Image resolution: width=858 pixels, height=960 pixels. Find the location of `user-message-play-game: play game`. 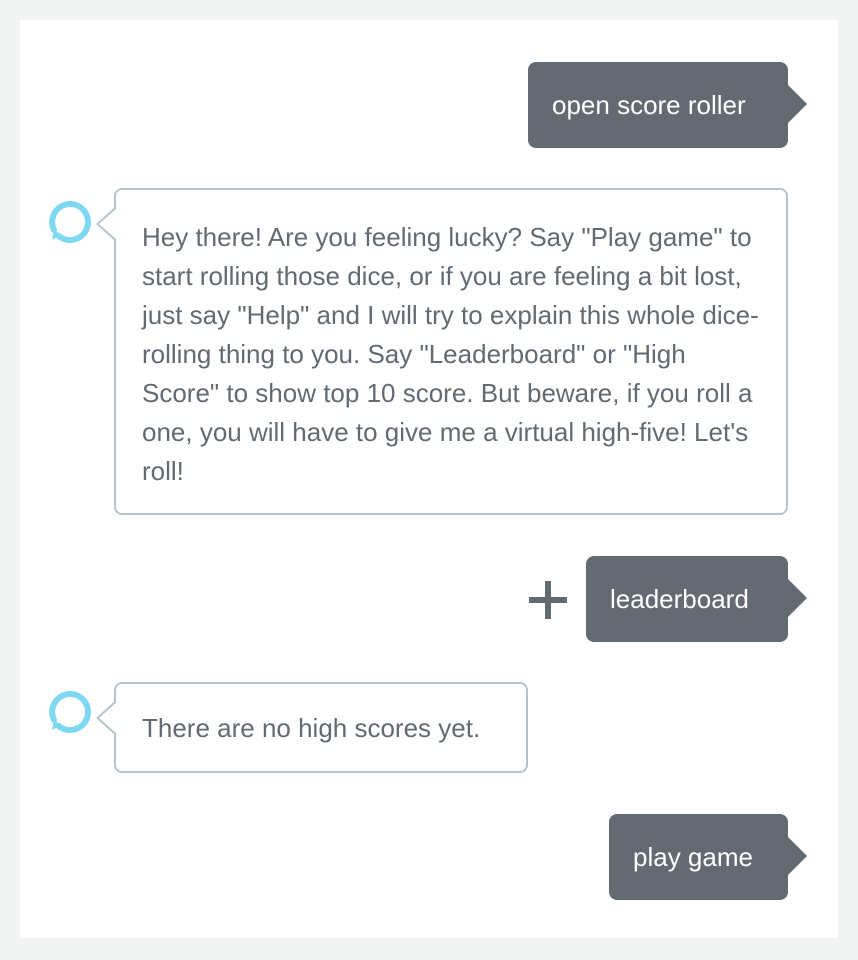

user-message-play-game: play game is located at coordinates (708, 857).